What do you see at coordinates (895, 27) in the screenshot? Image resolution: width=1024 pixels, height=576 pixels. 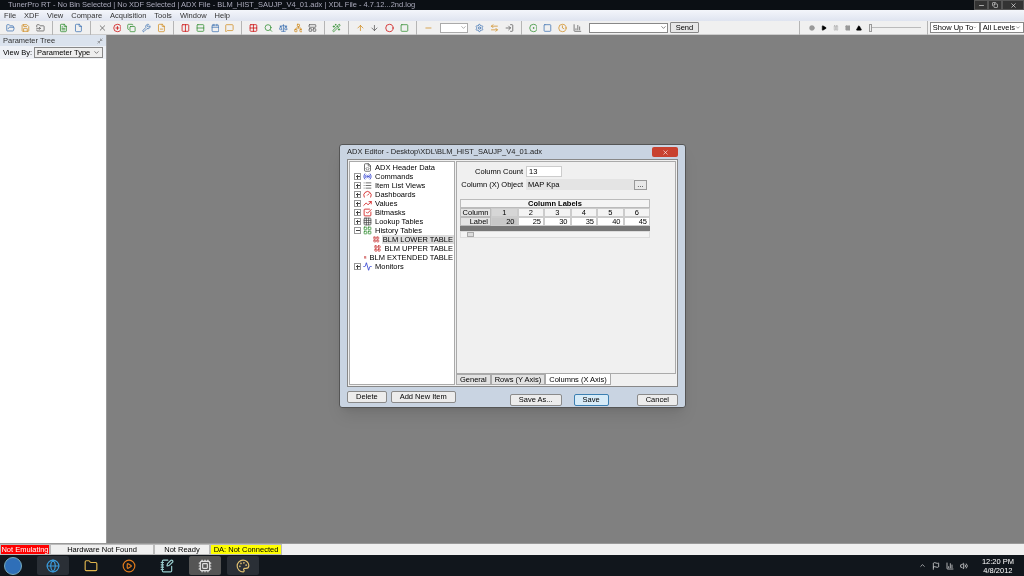 I see `playback-slider` at bounding box center [895, 27].